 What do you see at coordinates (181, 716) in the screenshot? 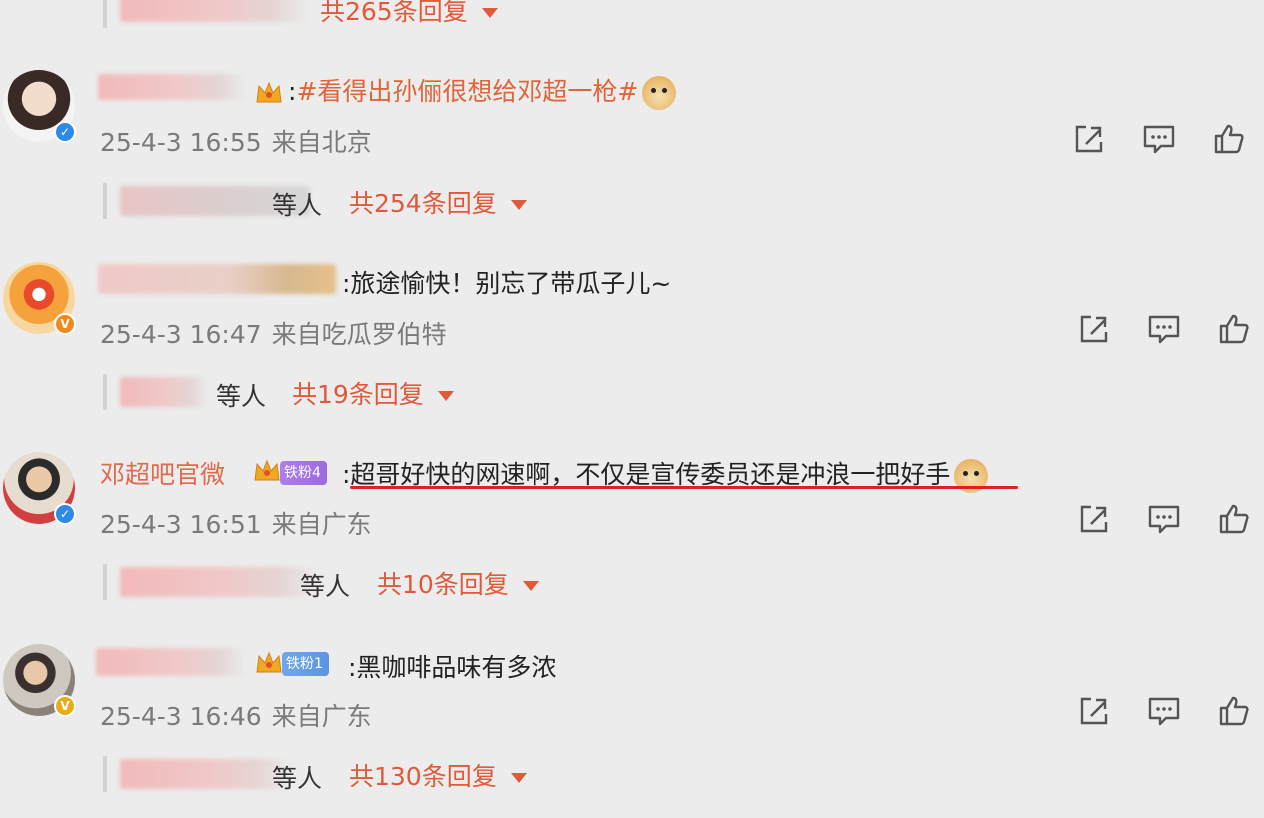
I see `comment-time: 25-4-3 16:46` at bounding box center [181, 716].